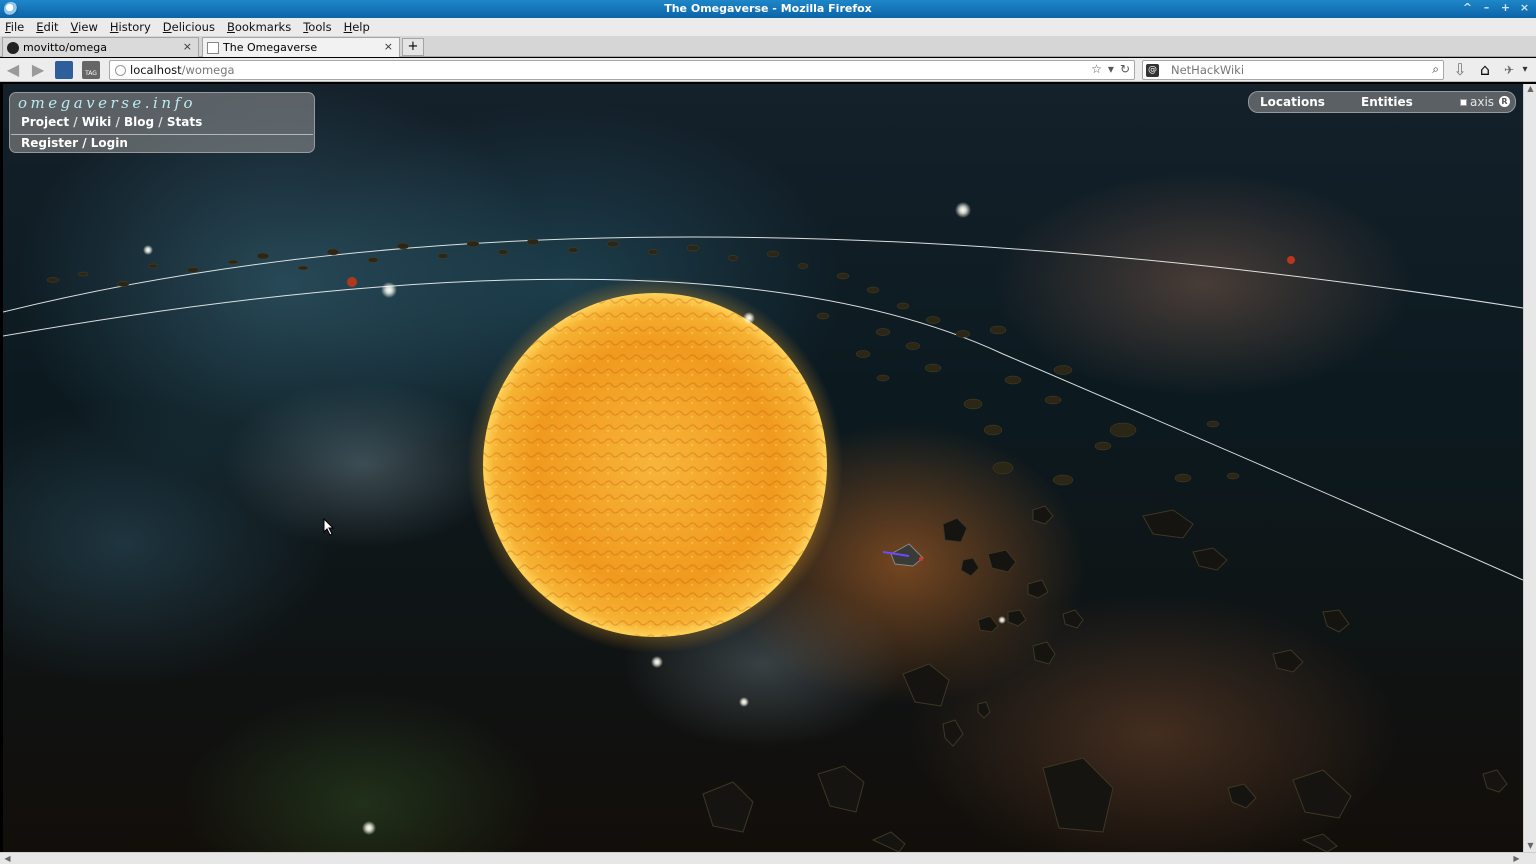 This screenshot has height=864, width=1536. Describe the element at coordinates (655, 465) in the screenshot. I see `sun-surface` at that location.